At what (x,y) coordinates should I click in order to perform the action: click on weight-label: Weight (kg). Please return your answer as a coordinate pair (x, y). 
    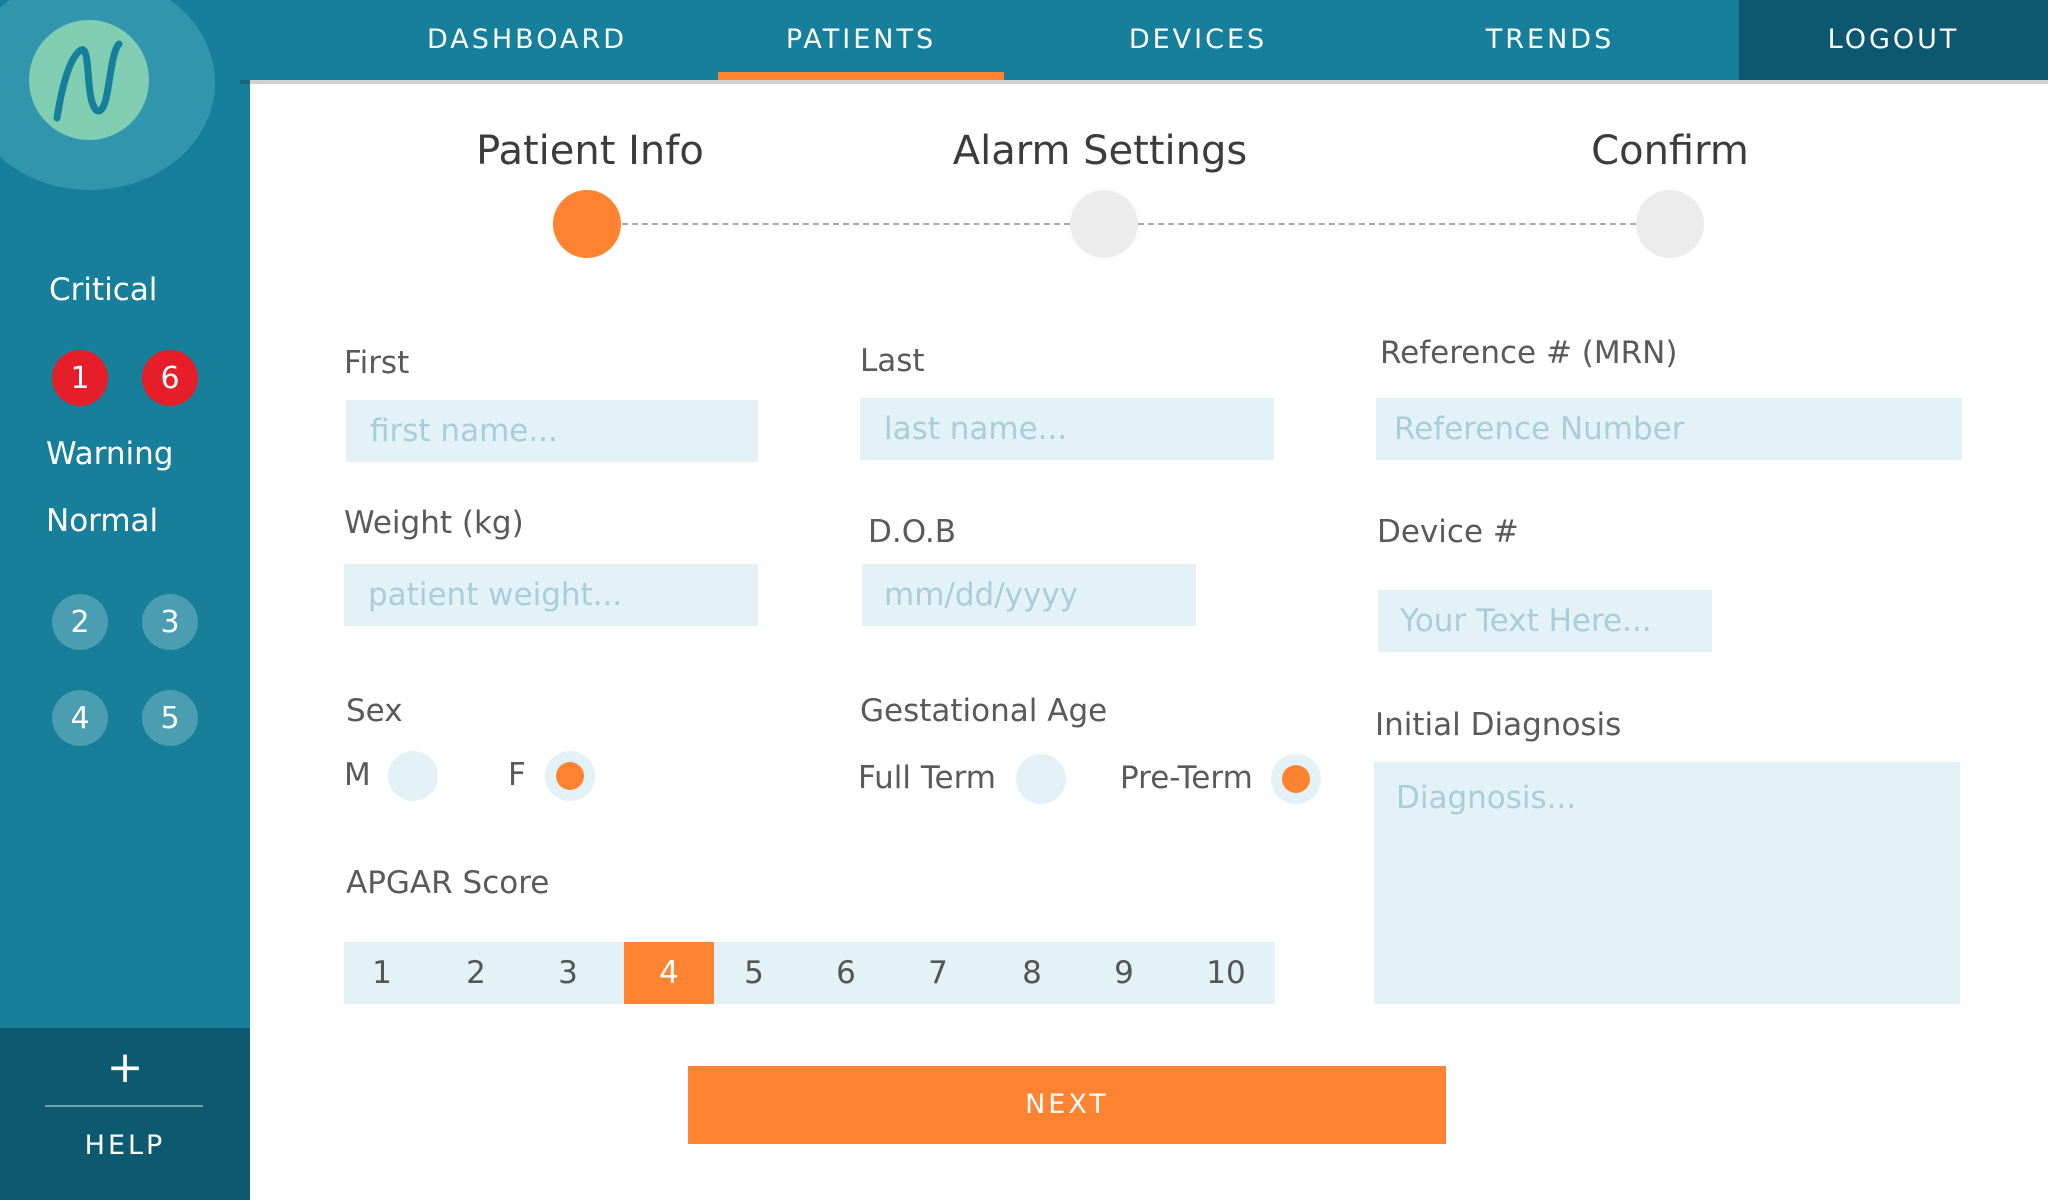
    Looking at the image, I should click on (434, 523).